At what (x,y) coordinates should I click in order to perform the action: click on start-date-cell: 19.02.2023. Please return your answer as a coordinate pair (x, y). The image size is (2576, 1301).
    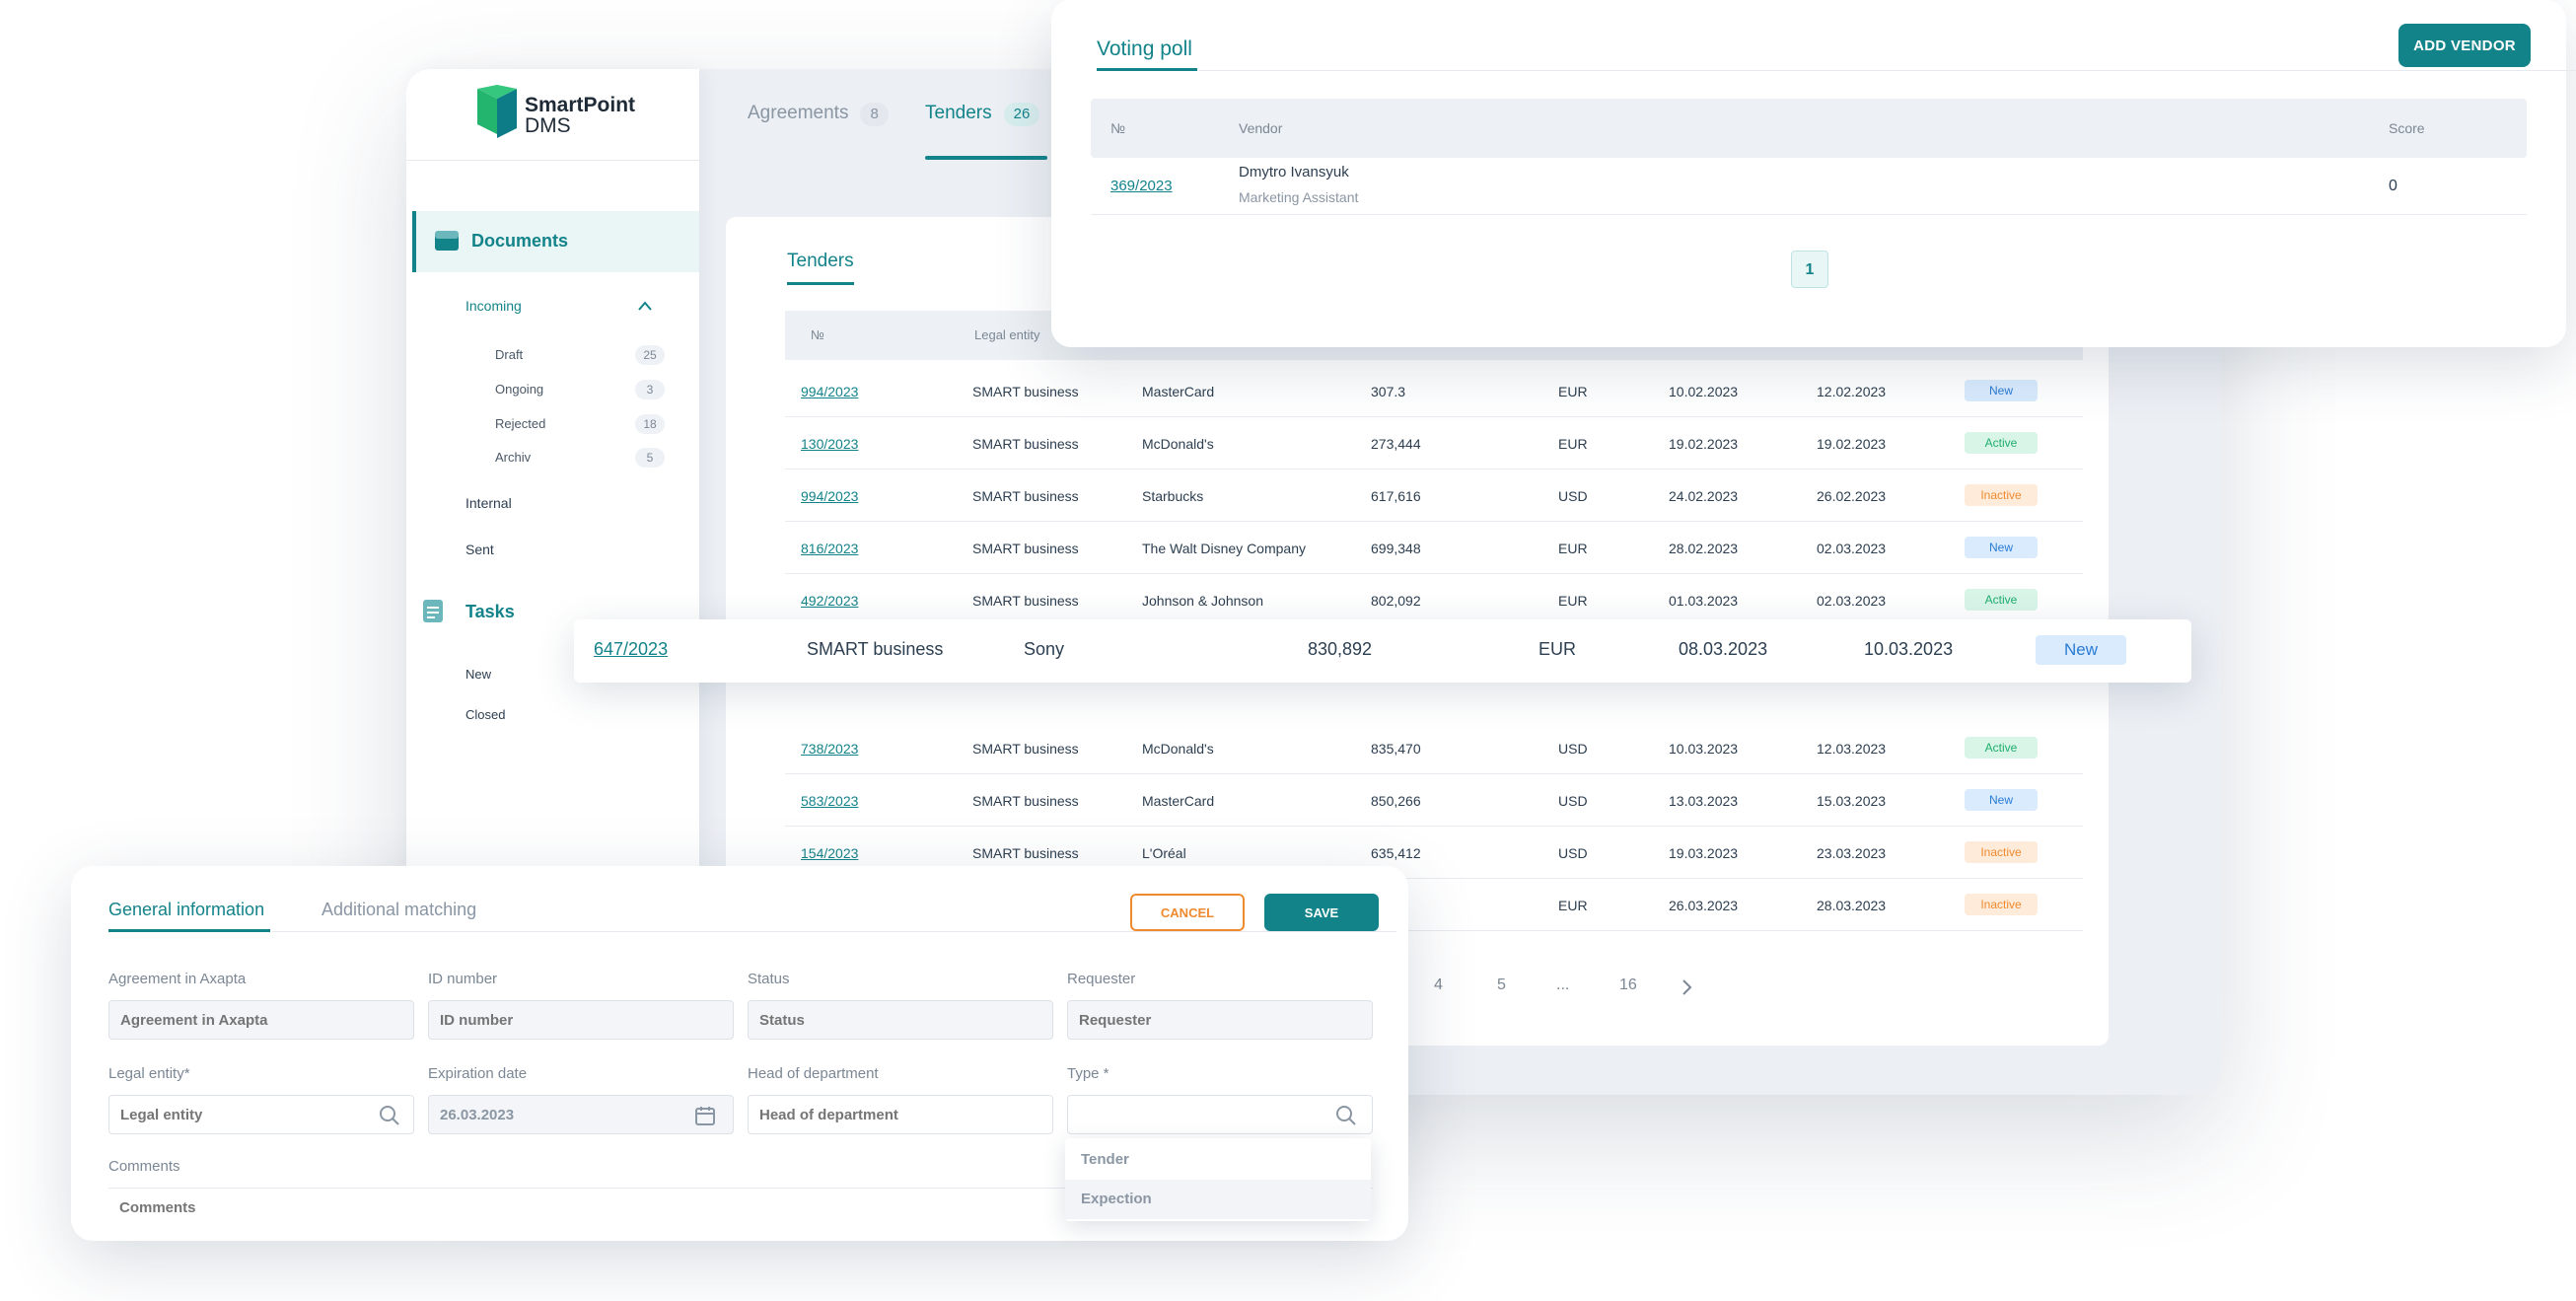
    Looking at the image, I should click on (1704, 444).